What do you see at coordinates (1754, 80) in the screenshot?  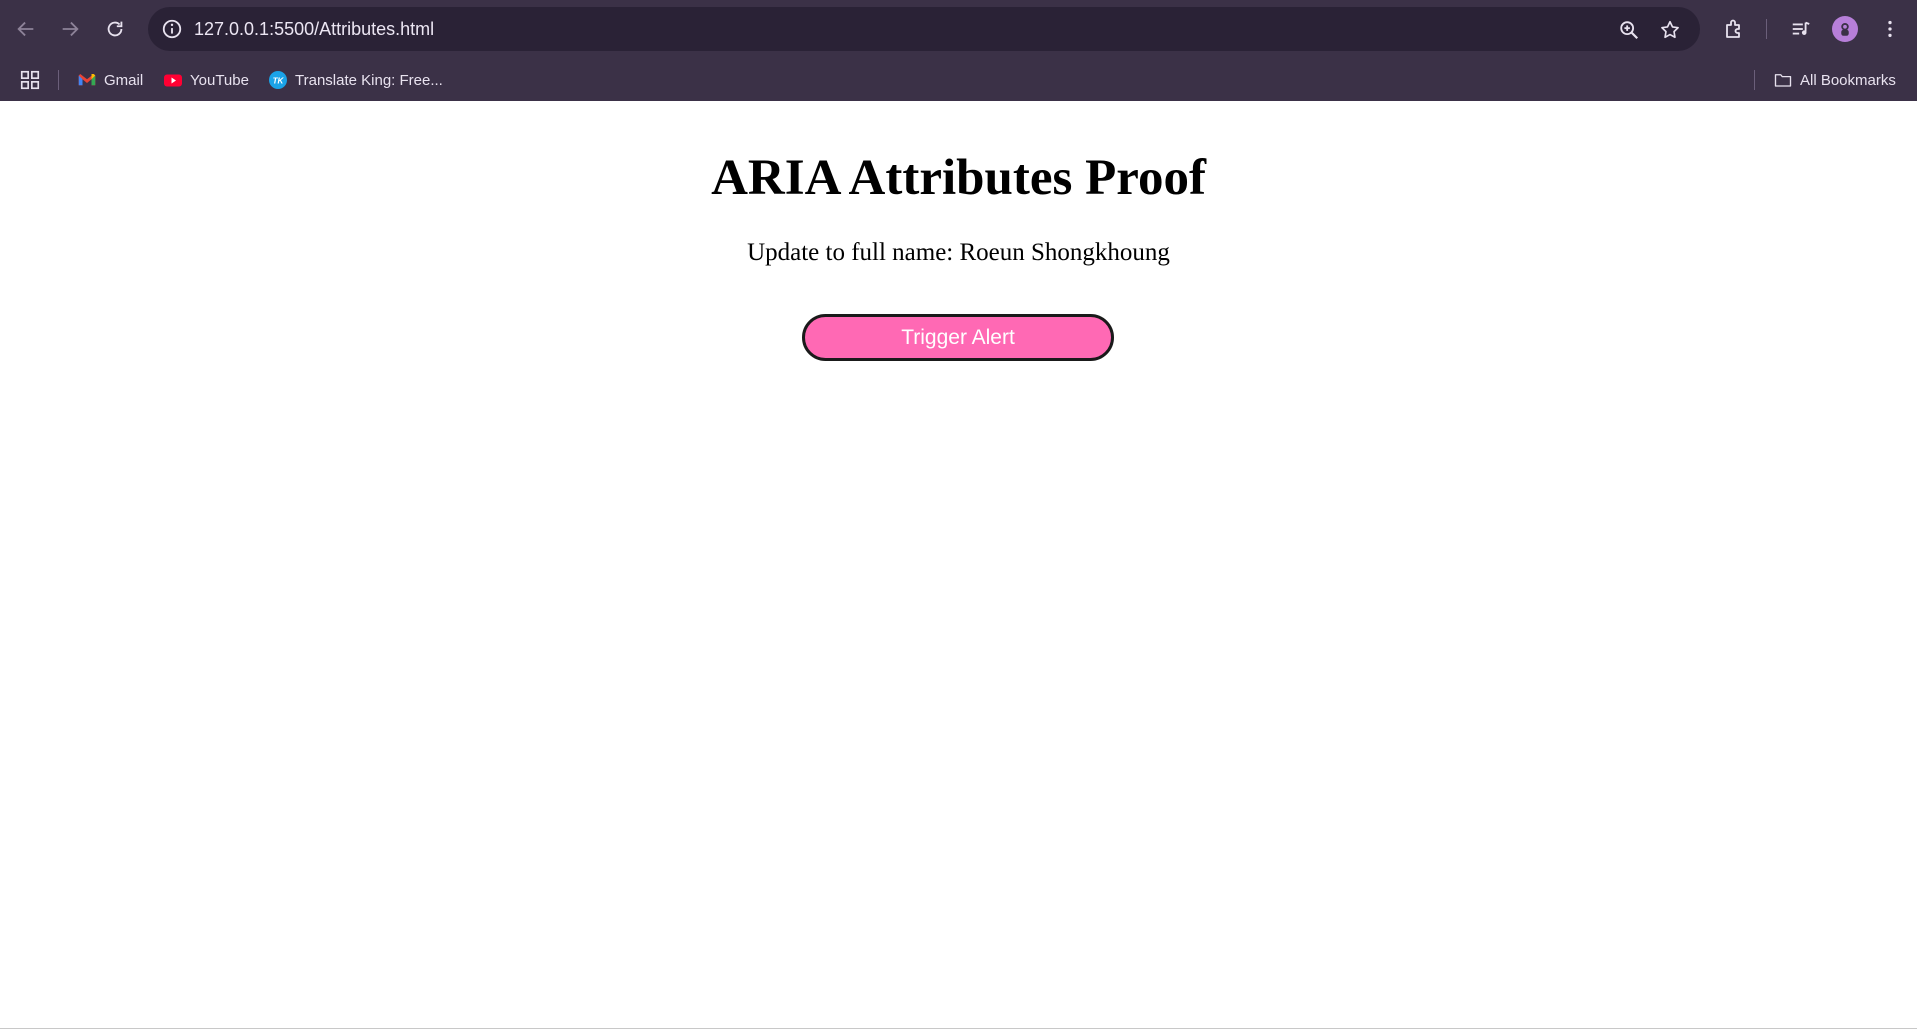 I see `bookmarks-divider-right` at bounding box center [1754, 80].